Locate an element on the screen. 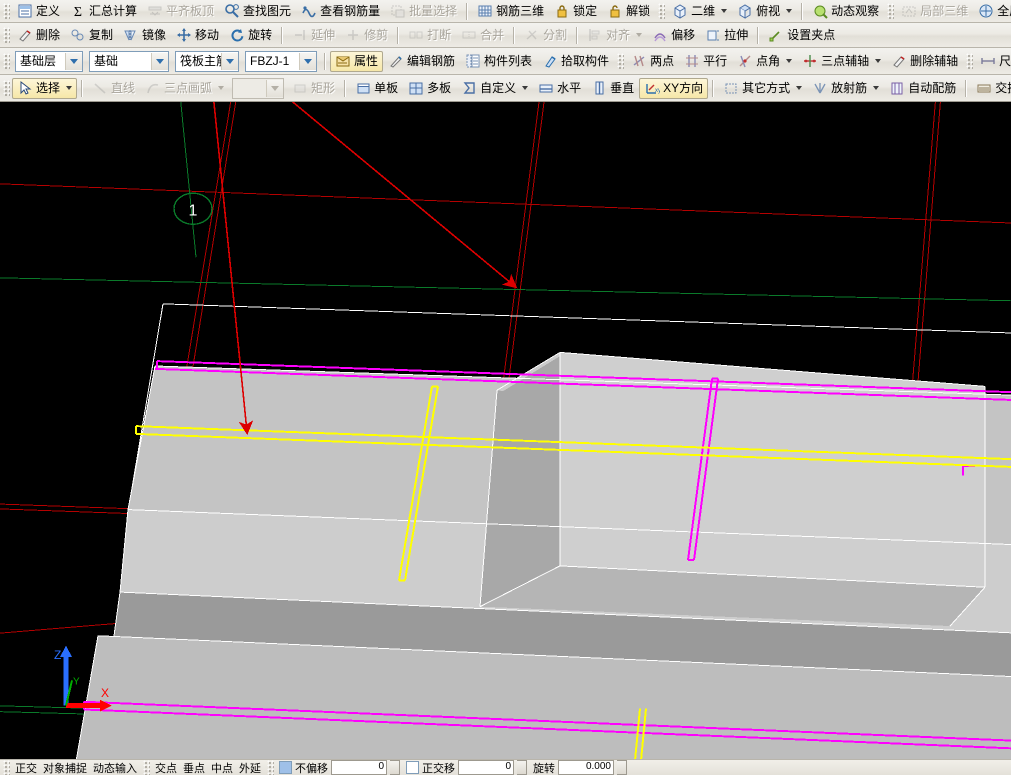 This screenshot has width=1011, height=775. category-combo-dropdown-arrow is located at coordinates (159, 61).